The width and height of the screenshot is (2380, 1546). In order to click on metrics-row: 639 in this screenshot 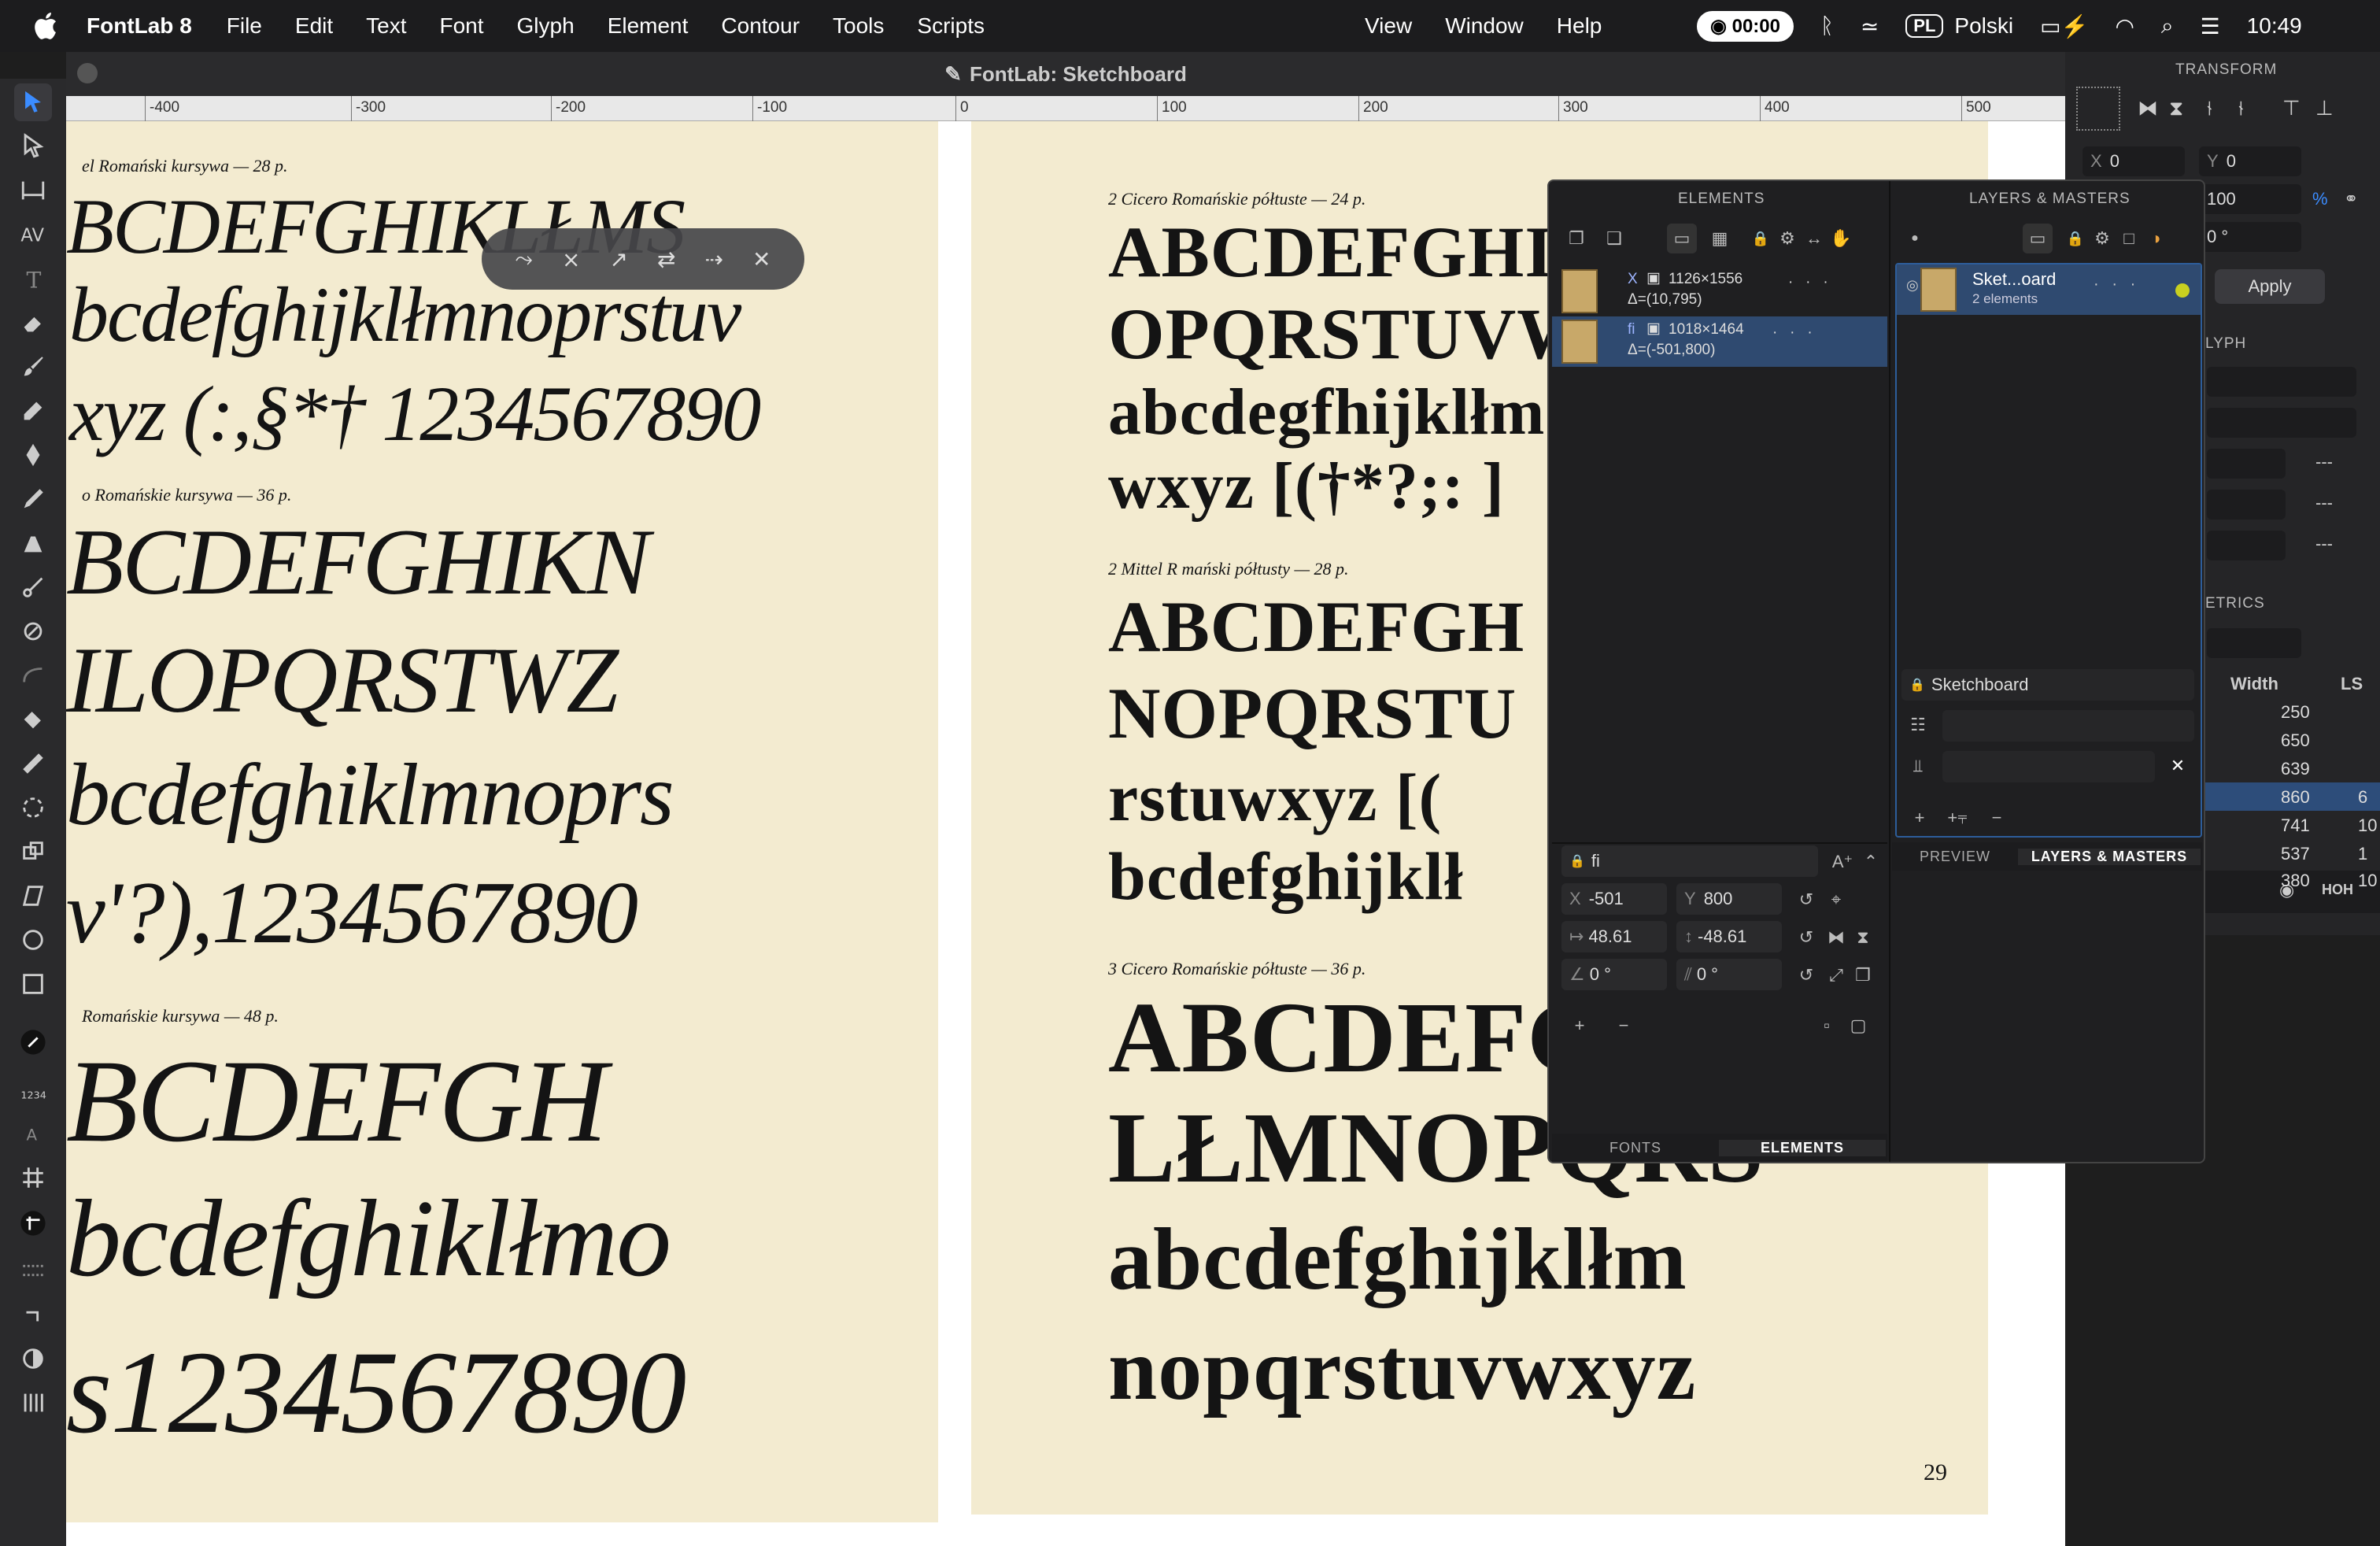, I will do `click(2292, 768)`.